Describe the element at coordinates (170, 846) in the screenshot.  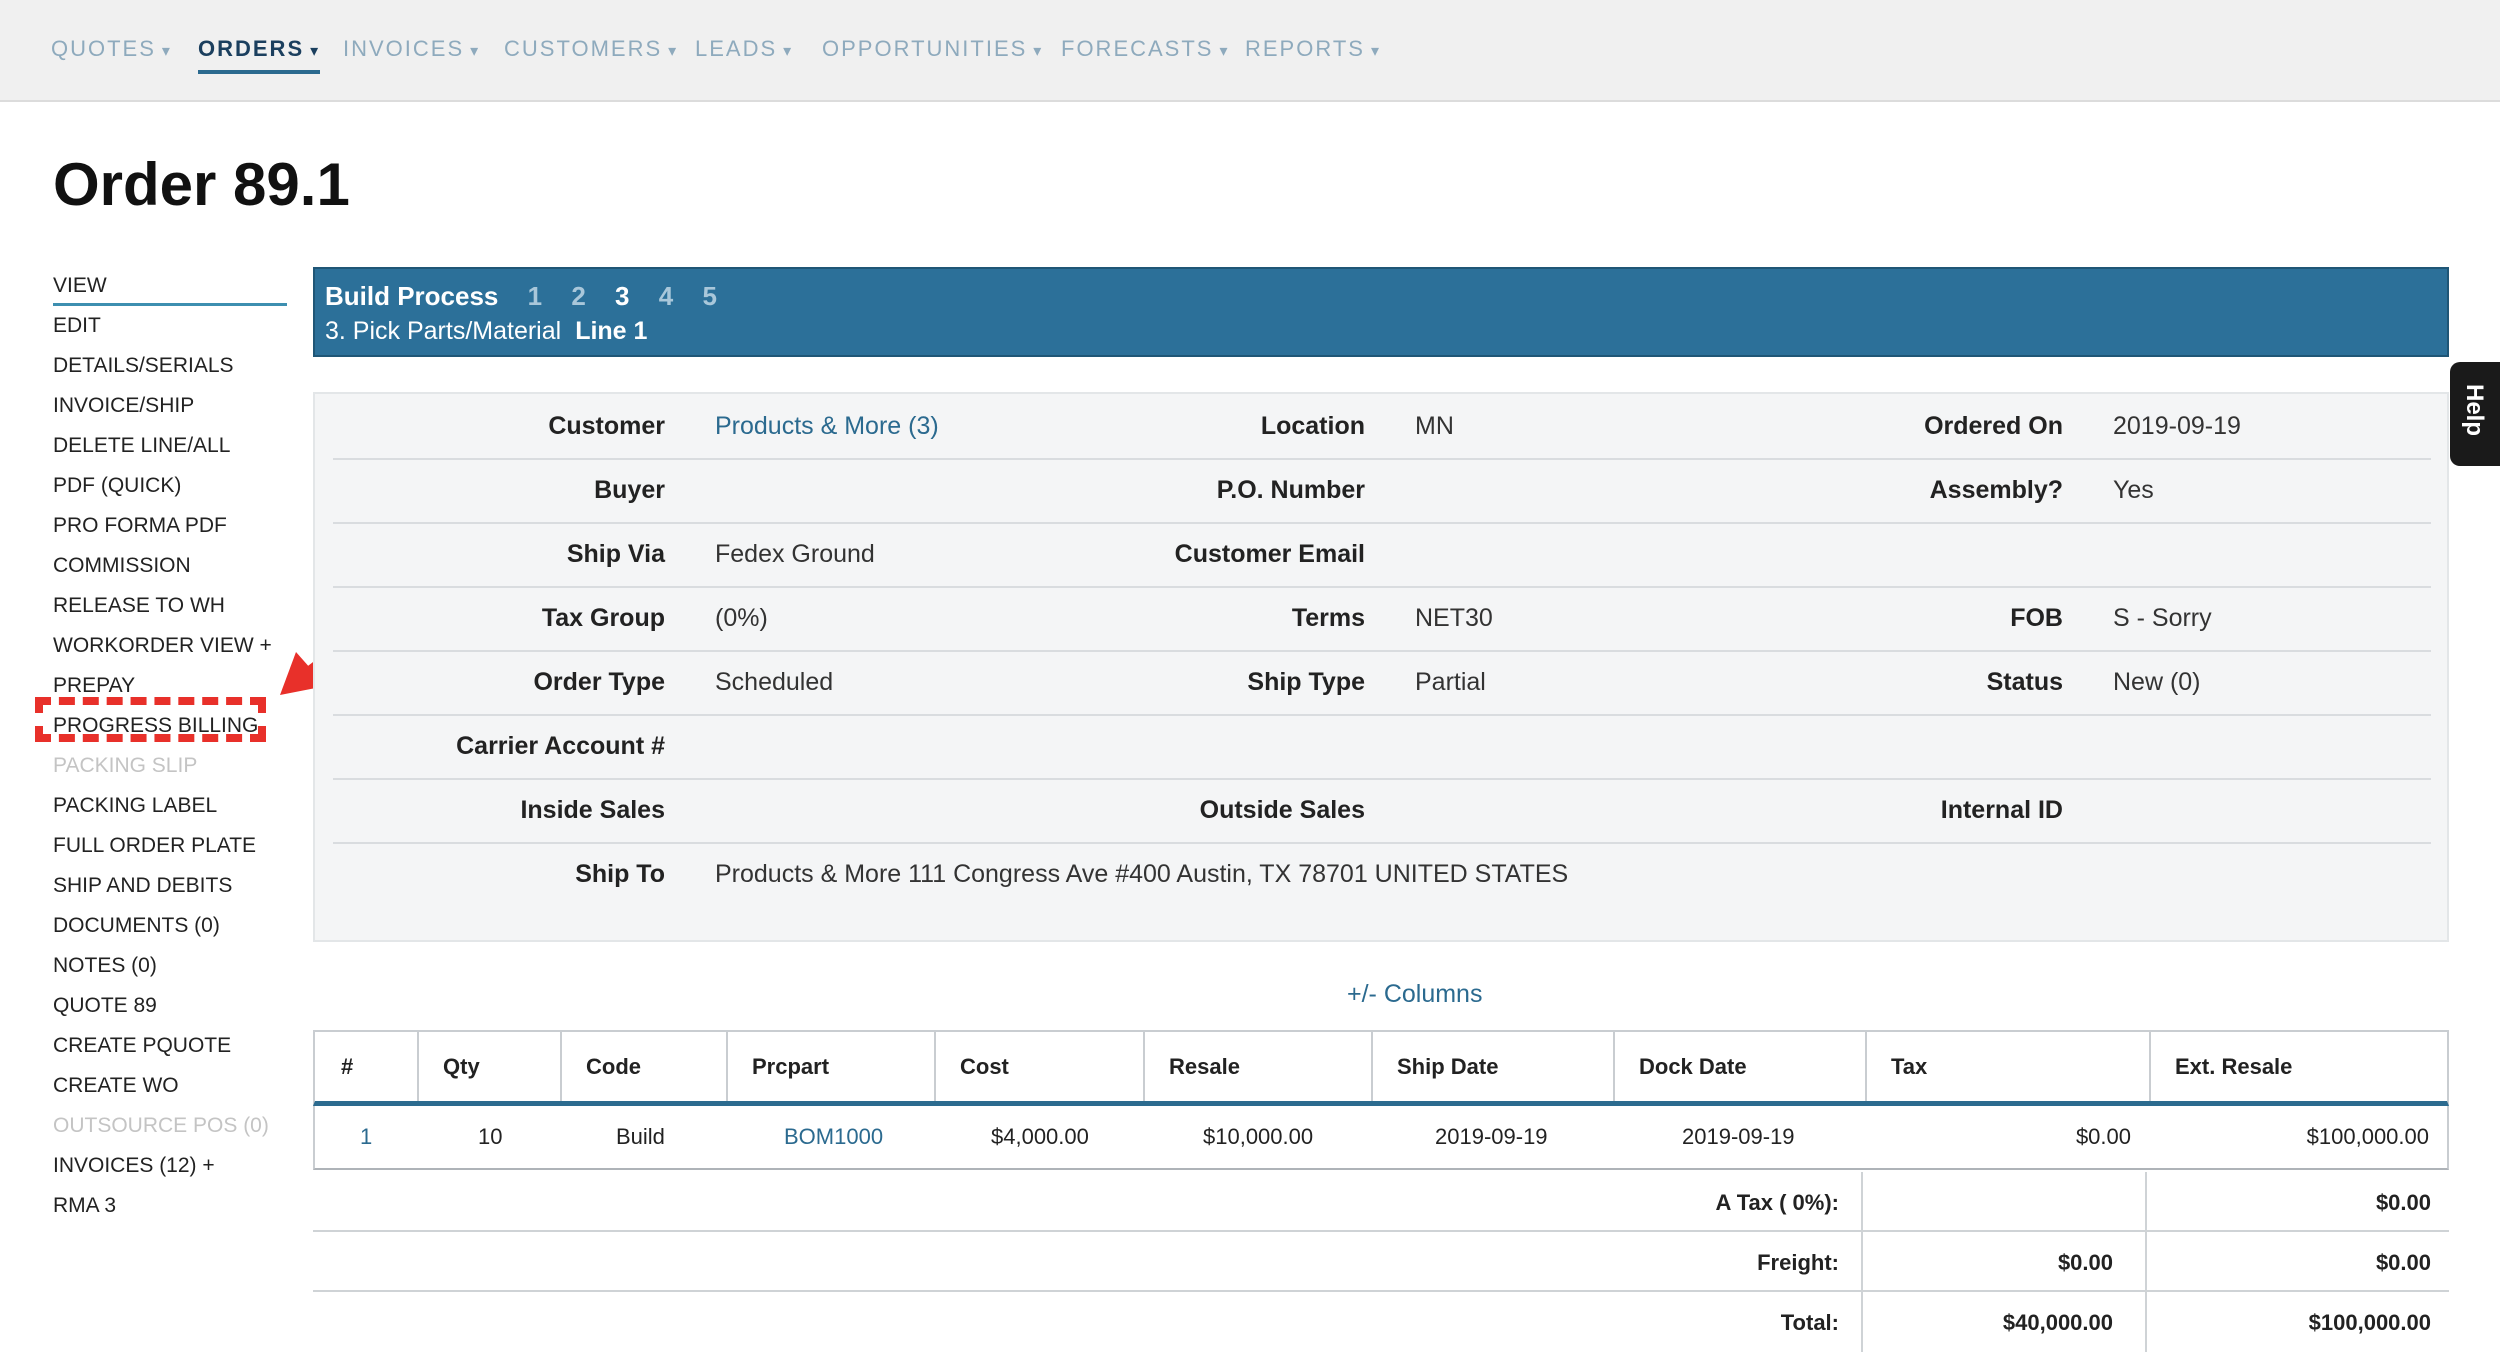
I see `sidebar-item-full-order-plate: FULL ORDER PLATE` at that location.